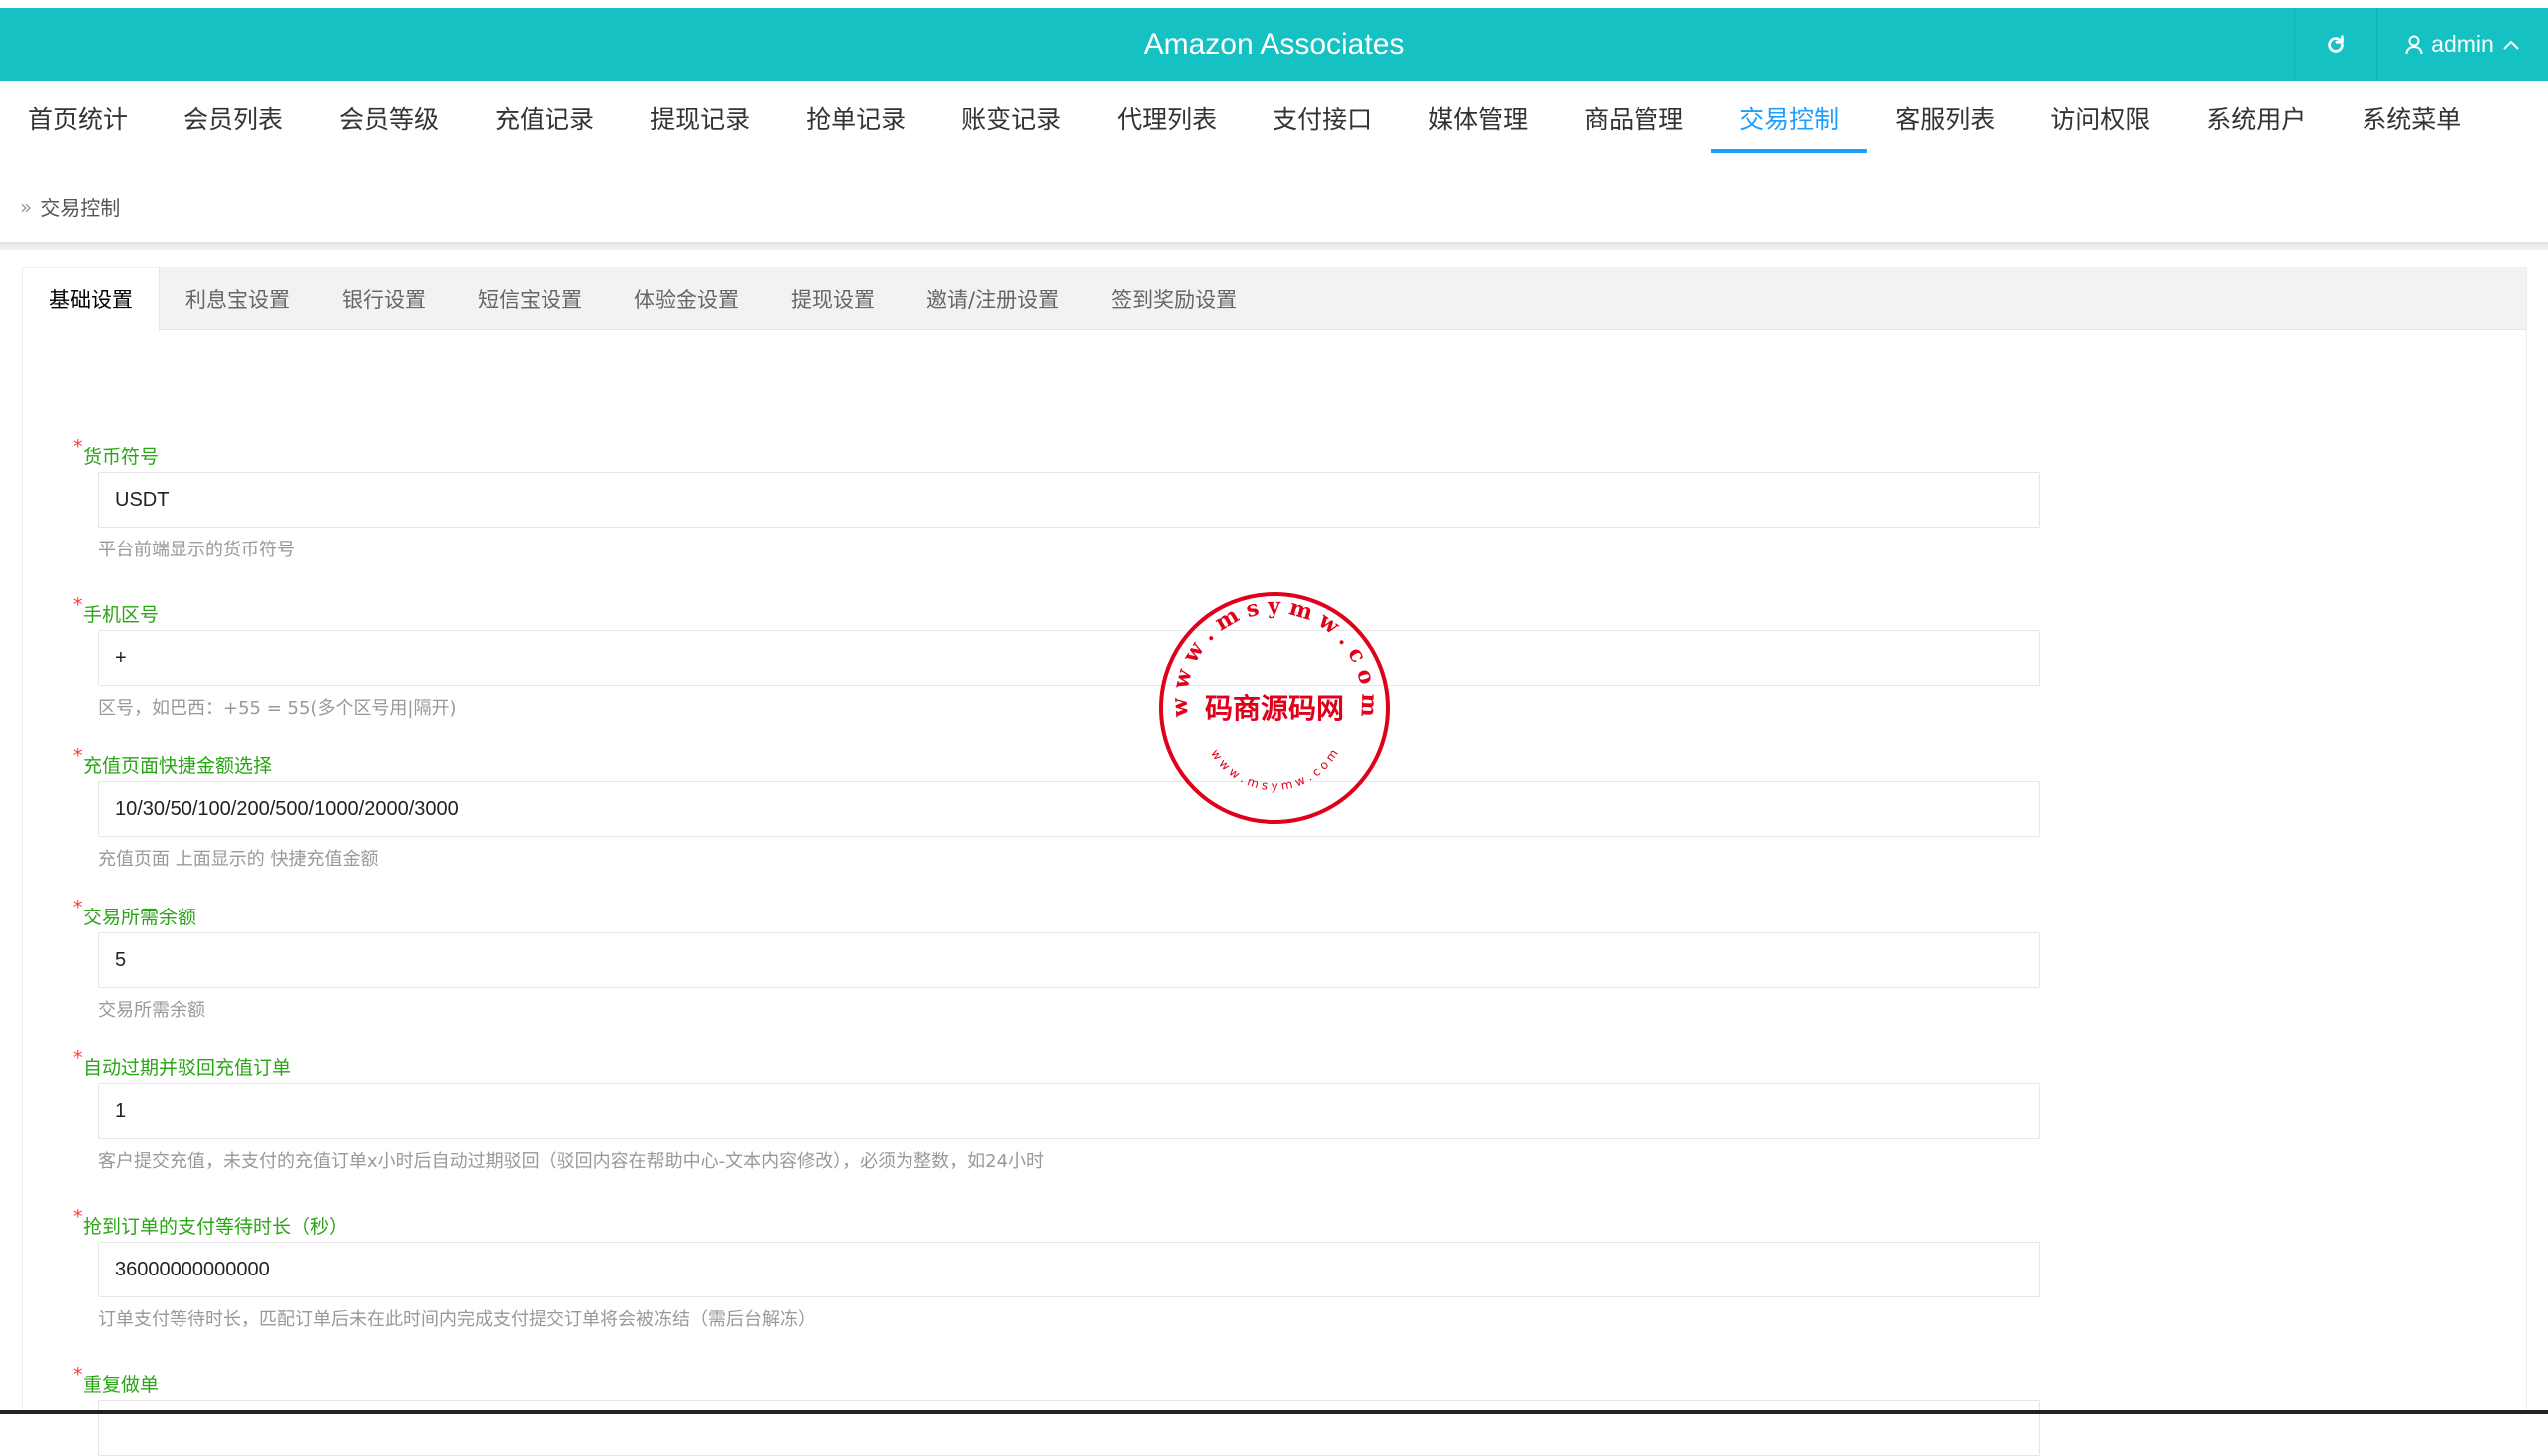 The image size is (2548, 1456). What do you see at coordinates (1069, 960) in the screenshot?
I see `trade-required-balance-input: 5` at bounding box center [1069, 960].